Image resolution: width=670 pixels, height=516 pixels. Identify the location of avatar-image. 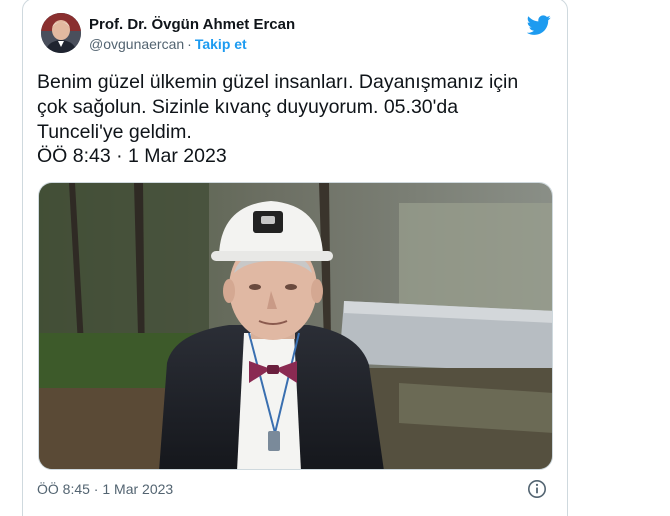
(61, 33).